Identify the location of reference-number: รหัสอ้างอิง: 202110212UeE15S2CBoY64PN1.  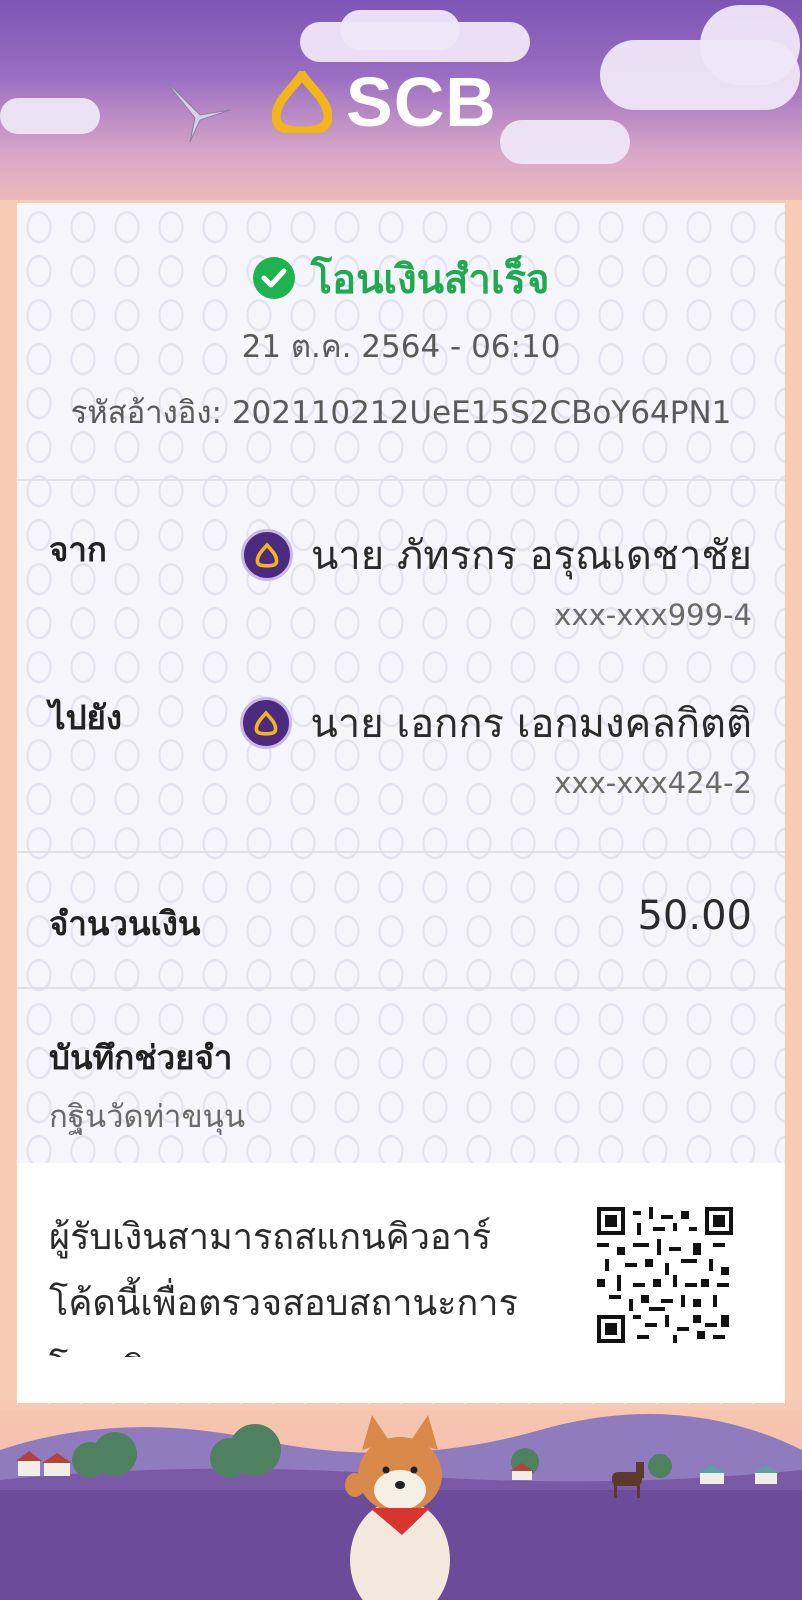
(401, 413).